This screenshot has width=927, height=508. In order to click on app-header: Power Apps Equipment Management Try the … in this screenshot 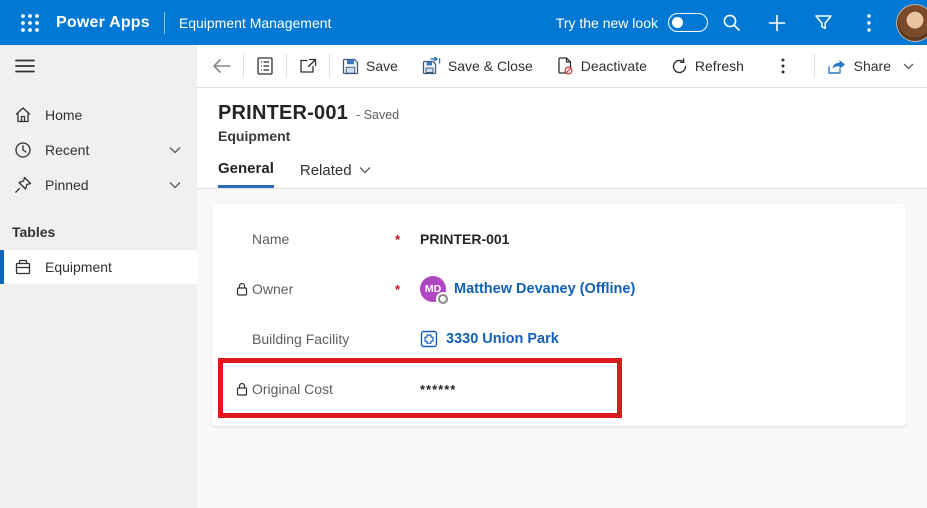, I will do `click(463, 22)`.